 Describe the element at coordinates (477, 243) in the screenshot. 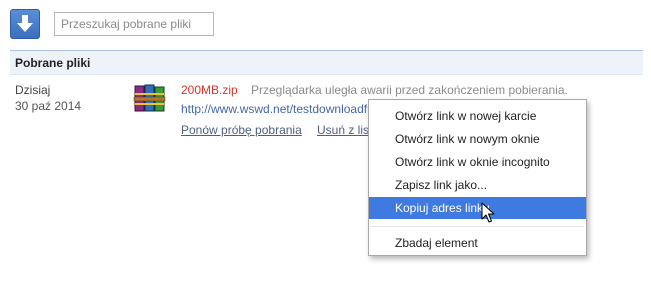

I see `menu-item-inspect-element: Zbadaj element` at that location.